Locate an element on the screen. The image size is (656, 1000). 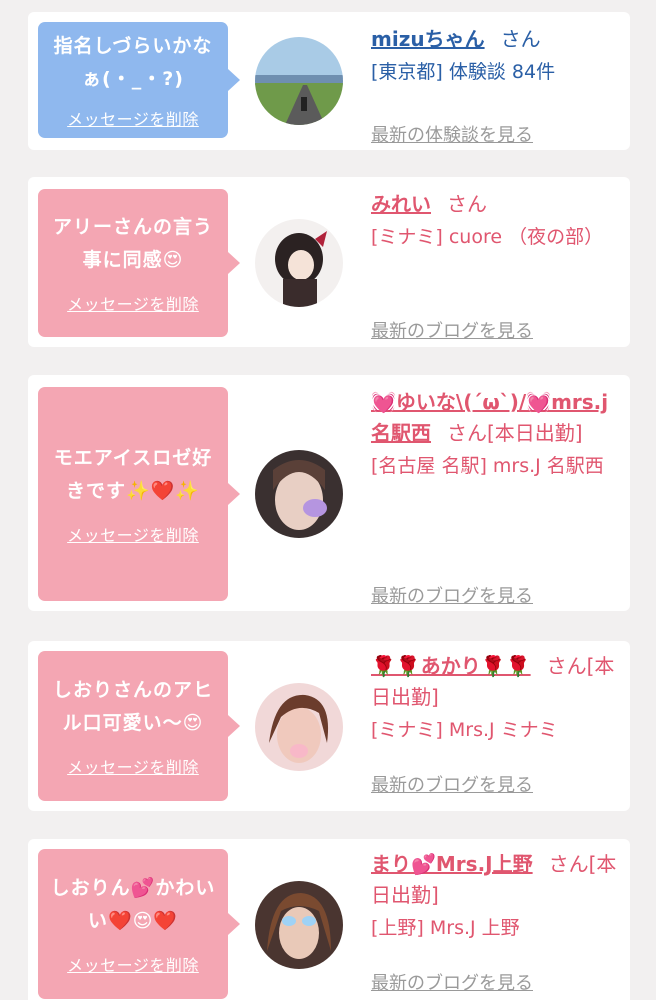
message-text: アリーさんの言う事に同感😍 is located at coordinates (132, 243).